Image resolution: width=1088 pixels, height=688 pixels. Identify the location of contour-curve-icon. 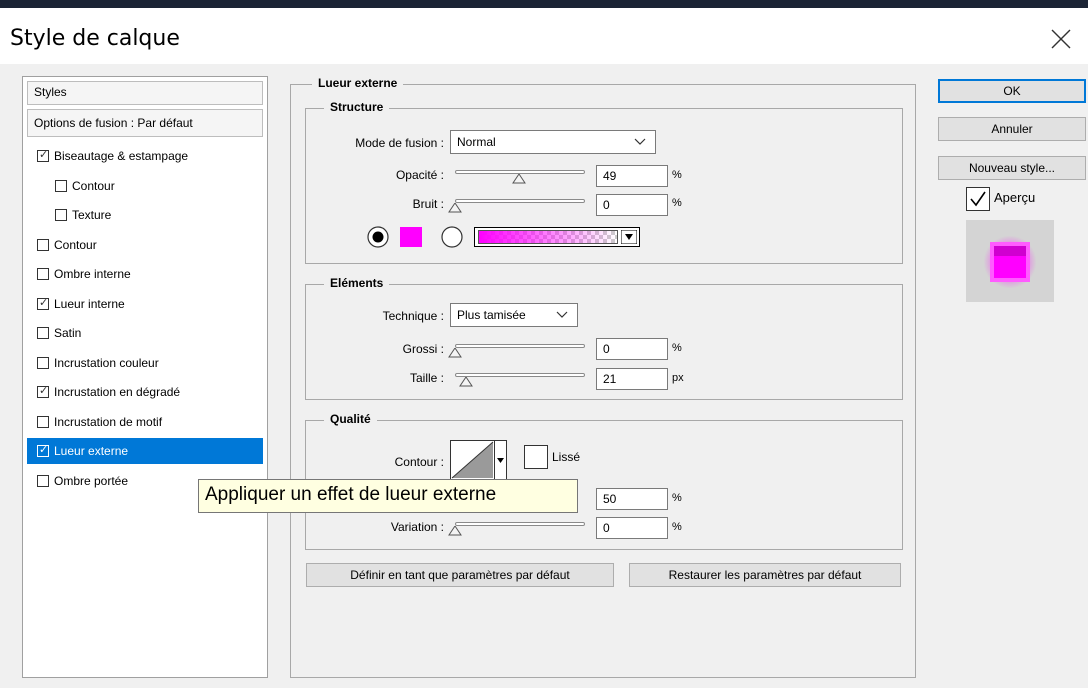
(478, 460).